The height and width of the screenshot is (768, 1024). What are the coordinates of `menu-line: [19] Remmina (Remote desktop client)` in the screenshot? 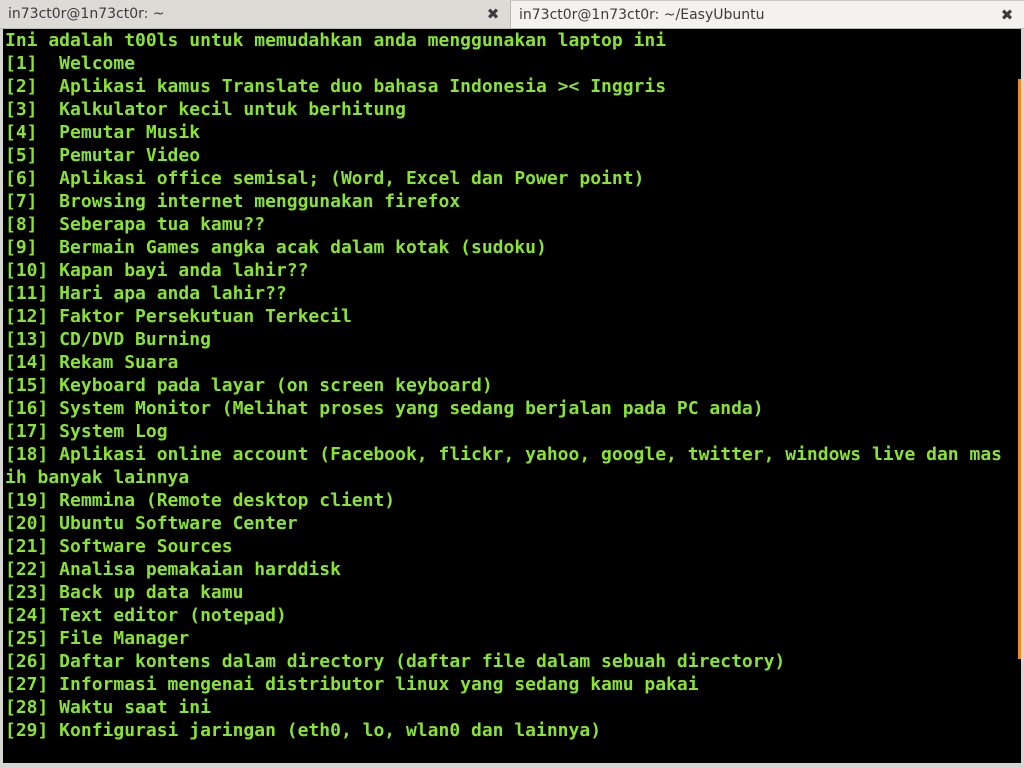 It's located at (200, 500).